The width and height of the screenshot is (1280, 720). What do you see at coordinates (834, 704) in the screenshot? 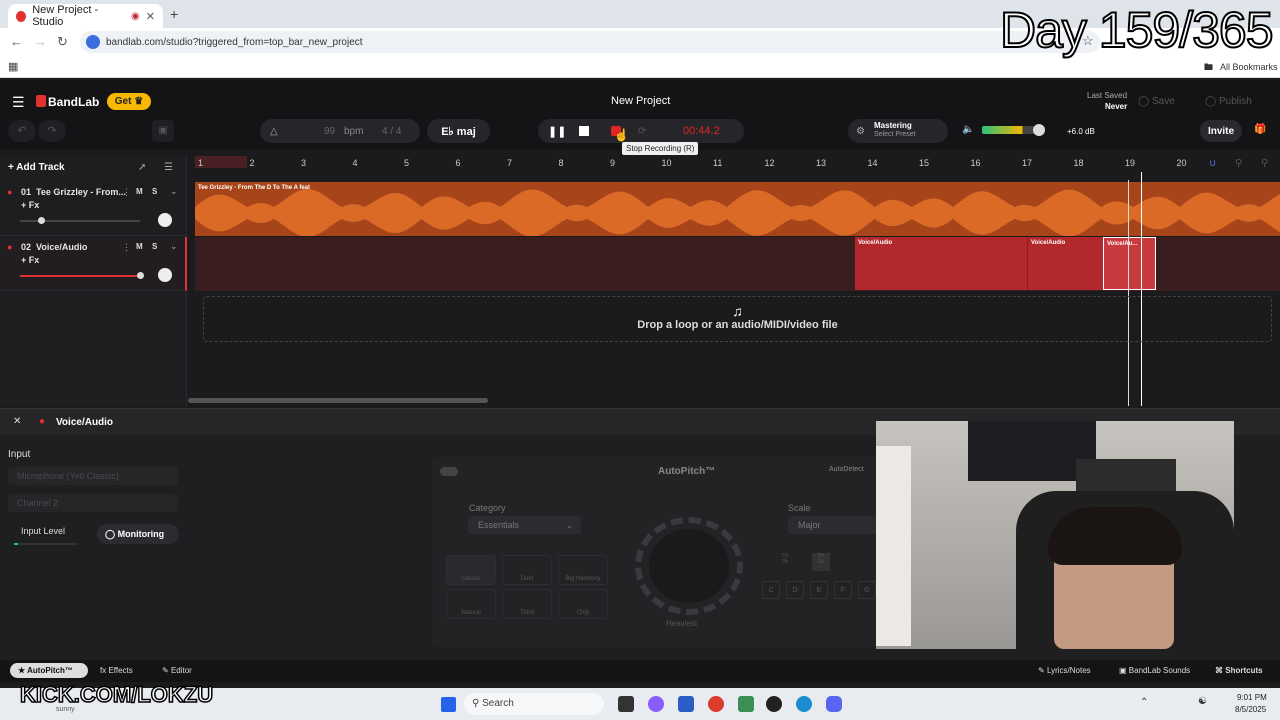
I see `discord-icon` at bounding box center [834, 704].